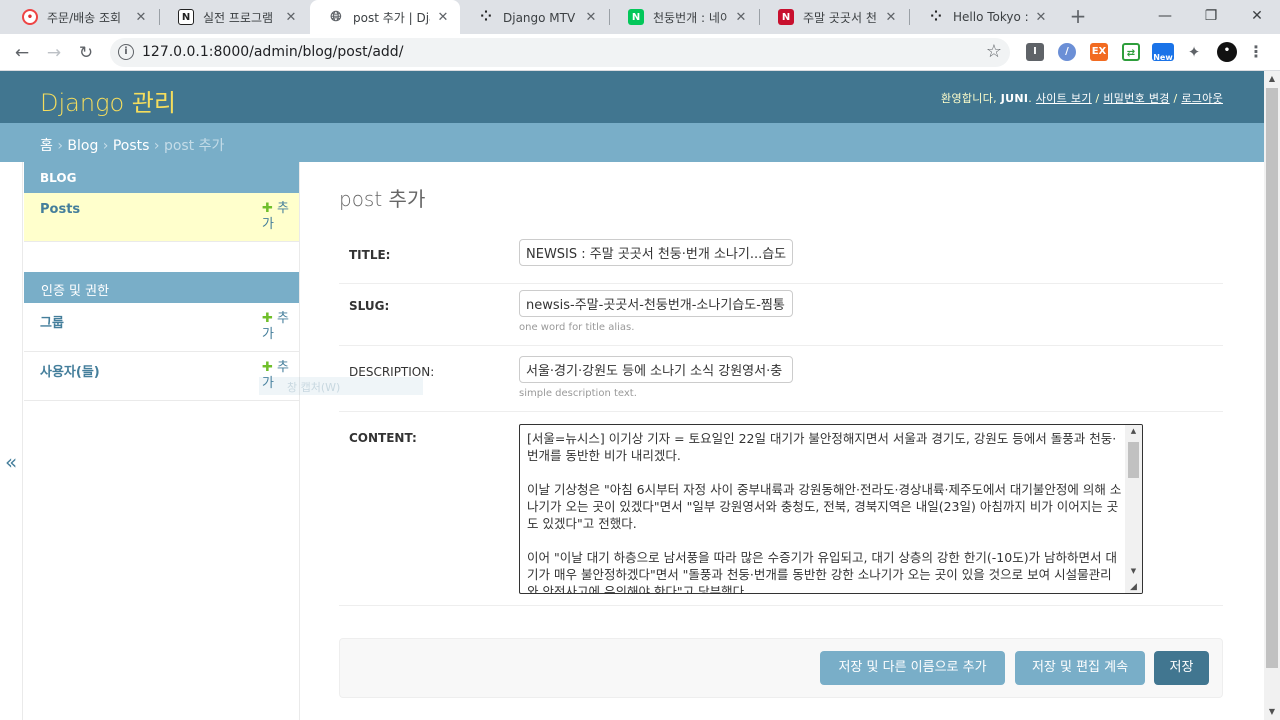 The height and width of the screenshot is (720, 1280). Describe the element at coordinates (52, 321) in the screenshot. I see `sidebar-item-label: 그룹` at that location.